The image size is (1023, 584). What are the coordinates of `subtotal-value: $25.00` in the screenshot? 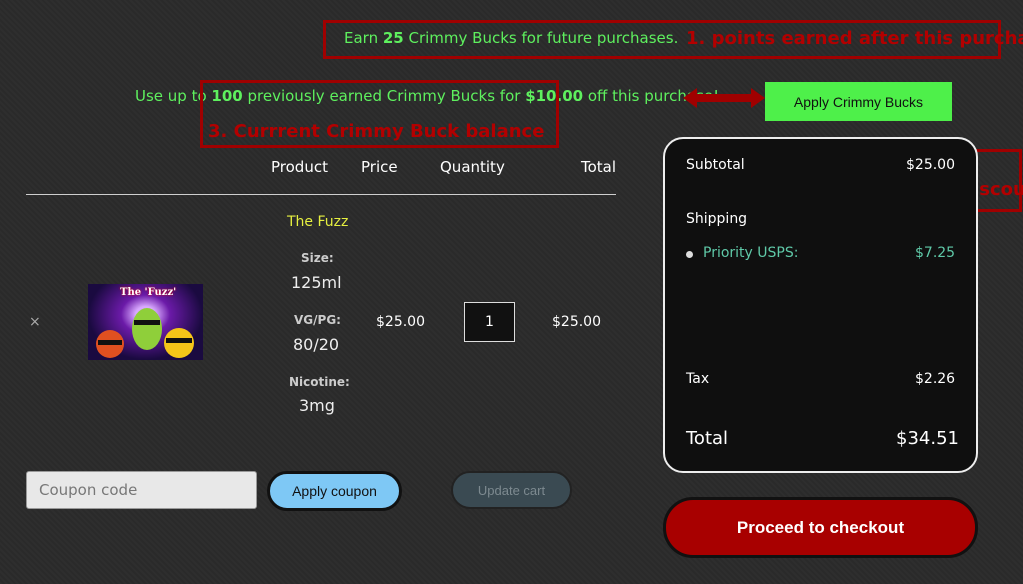 It's located at (930, 165).